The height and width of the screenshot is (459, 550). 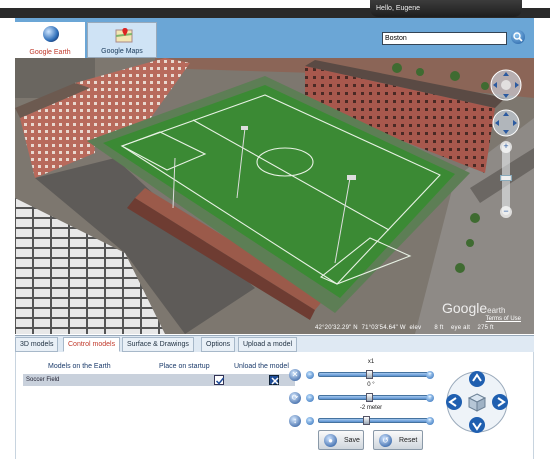 I want to click on scale-icon: ✕, so click(x=295, y=375).